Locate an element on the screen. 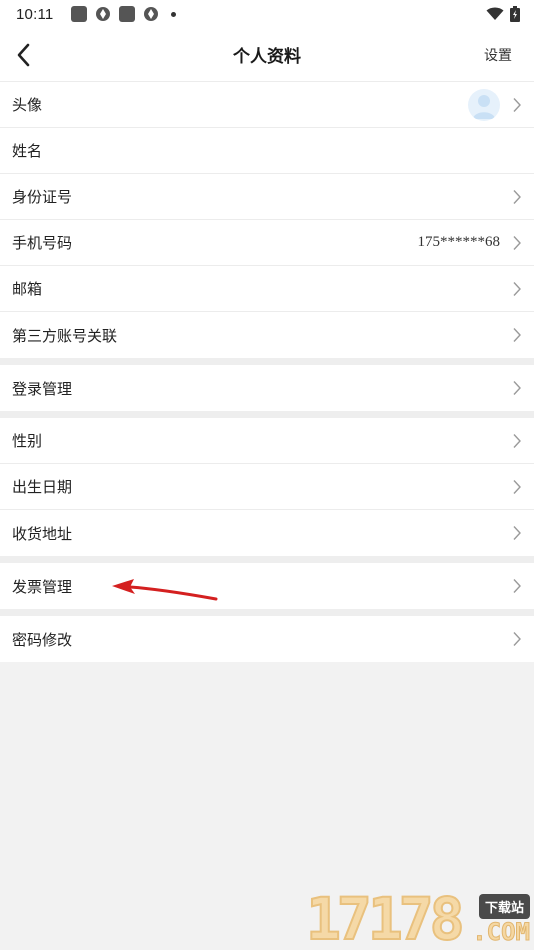 The width and height of the screenshot is (534, 950). row-invoice-manage: 发票管理 is located at coordinates (267, 586).